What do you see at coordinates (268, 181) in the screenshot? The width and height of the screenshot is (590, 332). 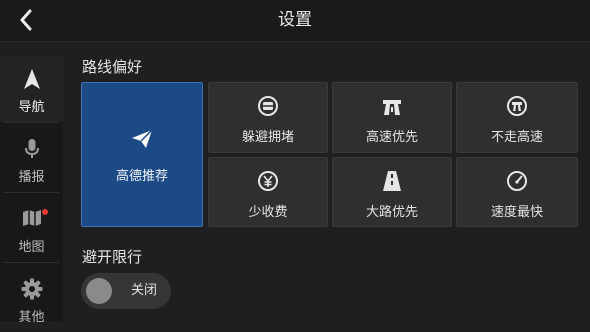 I see `yuan-icon` at bounding box center [268, 181].